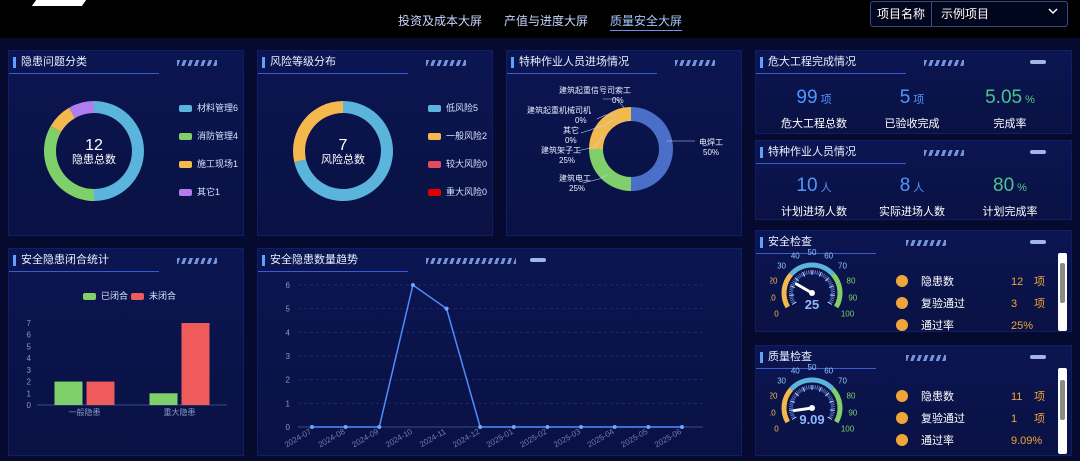 The width and height of the screenshot is (1080, 461). Describe the element at coordinates (567, 160) in the screenshot. I see `label-scaffolder-pct: 25%` at that location.